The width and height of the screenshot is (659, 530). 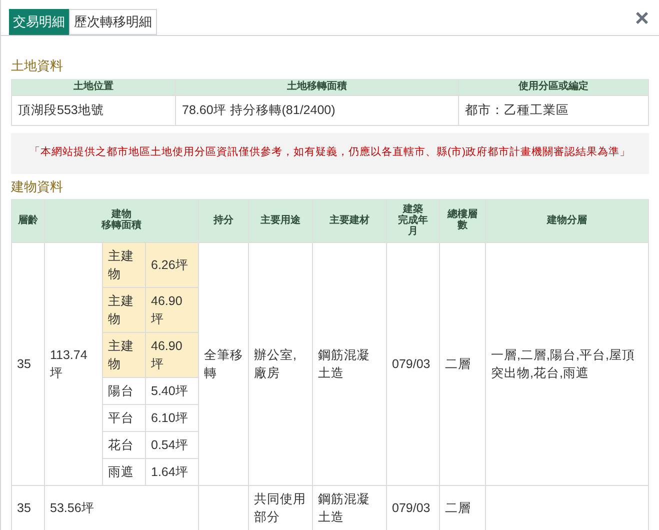 What do you see at coordinates (275, 364) in the screenshot?
I see `table-cell: 辦公室,廠房` at bounding box center [275, 364].